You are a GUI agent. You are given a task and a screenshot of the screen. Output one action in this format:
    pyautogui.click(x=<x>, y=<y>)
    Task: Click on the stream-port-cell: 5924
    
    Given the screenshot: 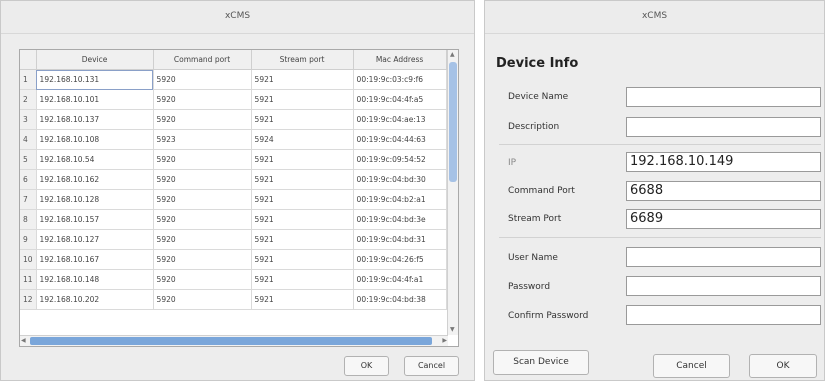 What is the action you would take?
    pyautogui.click(x=302, y=139)
    